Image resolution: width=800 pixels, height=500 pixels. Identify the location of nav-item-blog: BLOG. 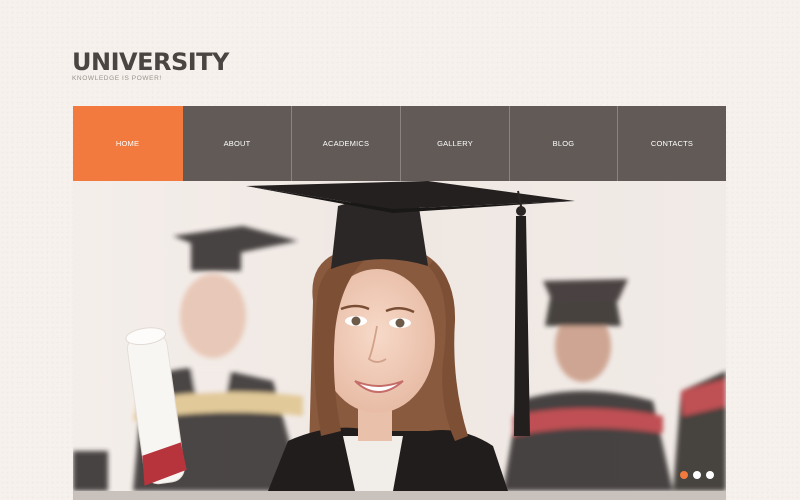
(564, 143).